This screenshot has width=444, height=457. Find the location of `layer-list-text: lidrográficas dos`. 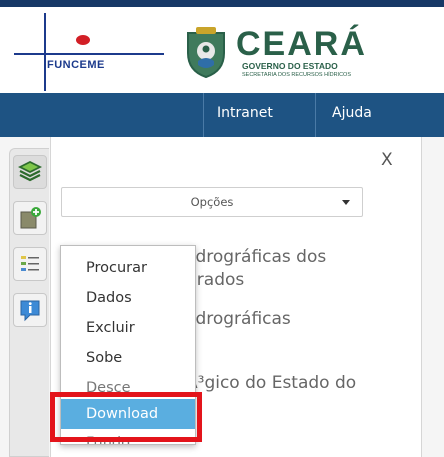

layer-list-text: lidrográficas dos is located at coordinates (256, 257).